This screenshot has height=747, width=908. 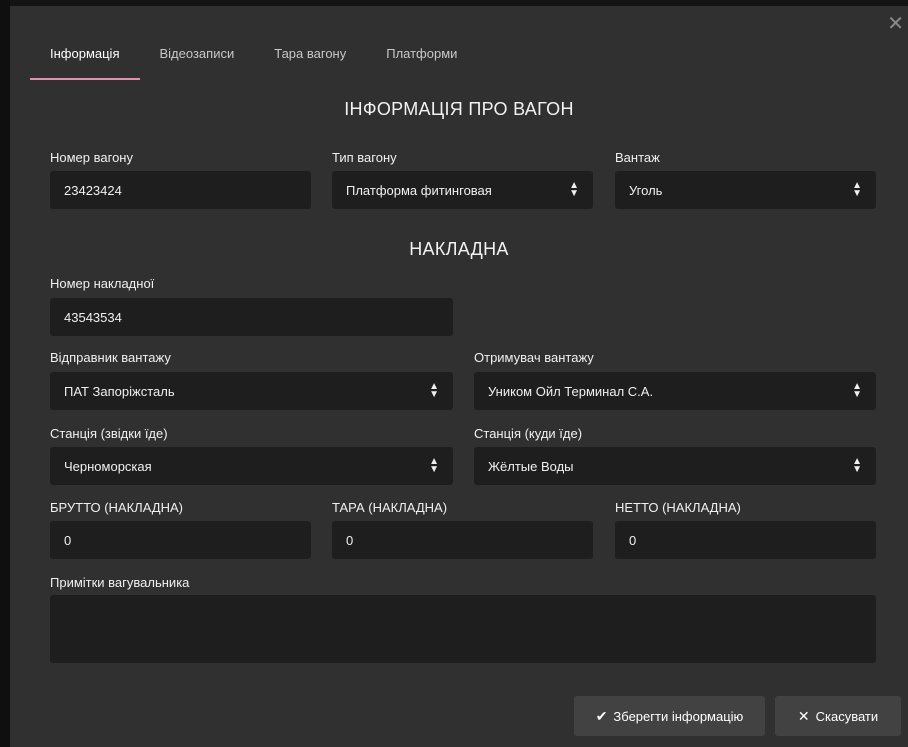 I want to click on station-to-value: Жёлтые Воды, so click(x=531, y=466).